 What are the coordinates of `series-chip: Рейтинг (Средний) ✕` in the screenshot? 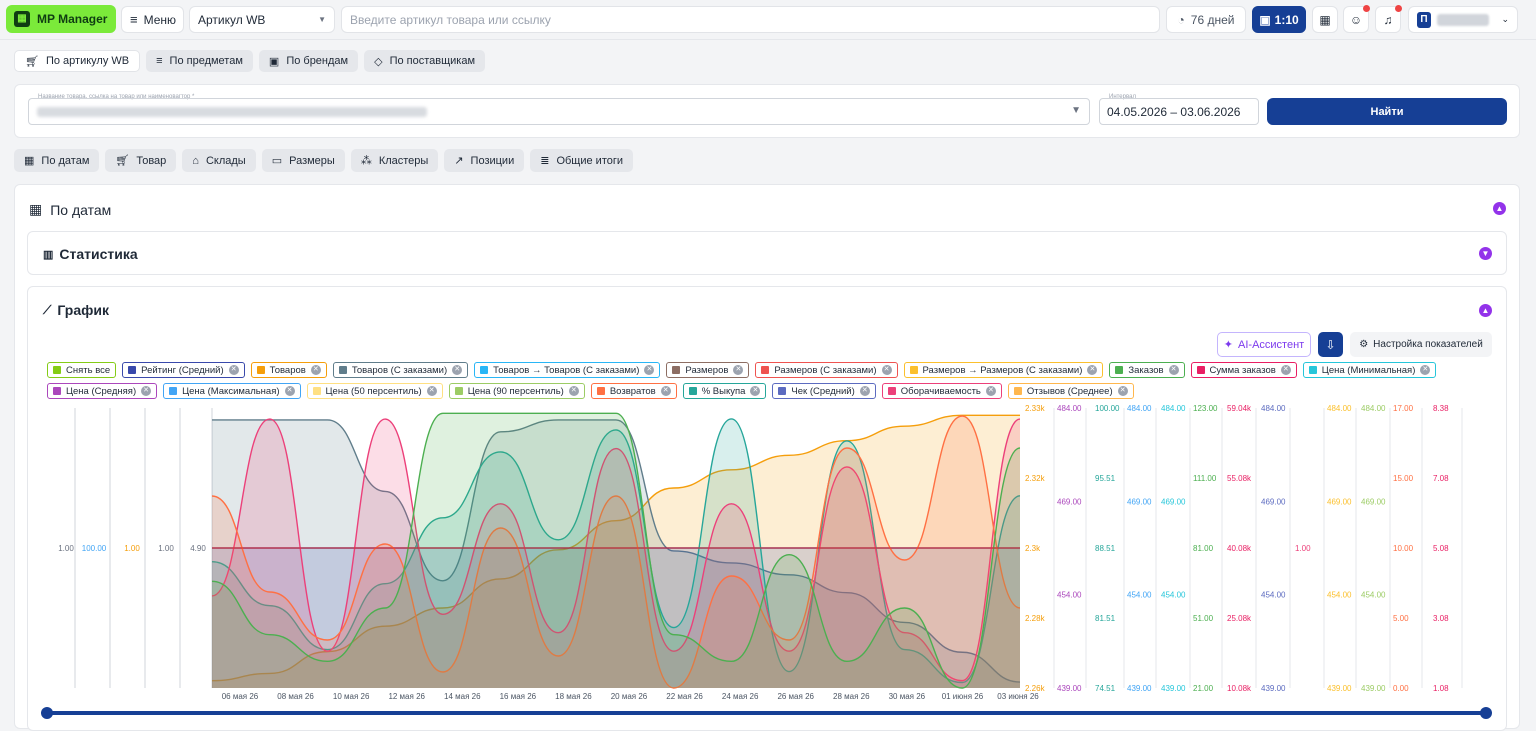 It's located at (183, 370).